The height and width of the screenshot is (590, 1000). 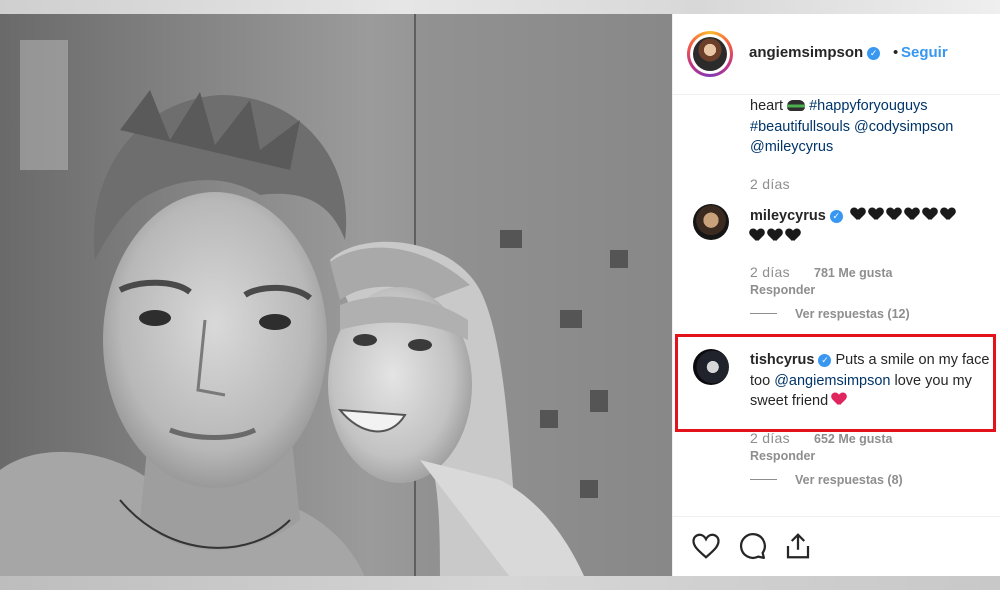 What do you see at coordinates (903, 127) in the screenshot?
I see `mention-link: @codysimpson` at bounding box center [903, 127].